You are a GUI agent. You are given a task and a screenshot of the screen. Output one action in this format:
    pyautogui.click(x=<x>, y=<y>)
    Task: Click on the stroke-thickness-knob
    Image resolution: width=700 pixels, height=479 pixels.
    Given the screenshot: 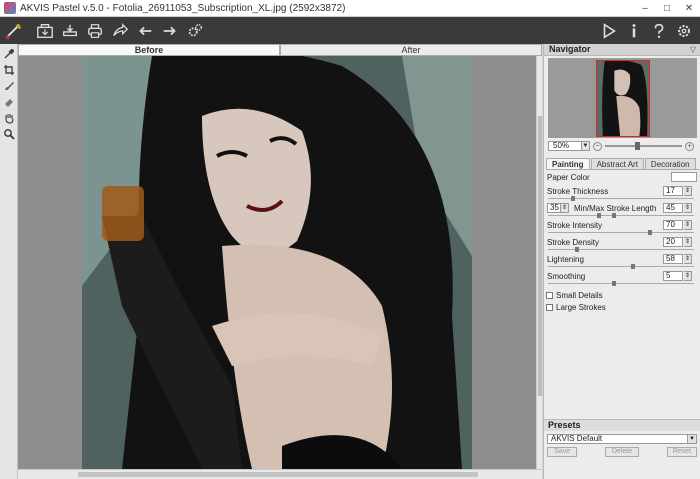 What is the action you would take?
    pyautogui.click(x=572, y=198)
    